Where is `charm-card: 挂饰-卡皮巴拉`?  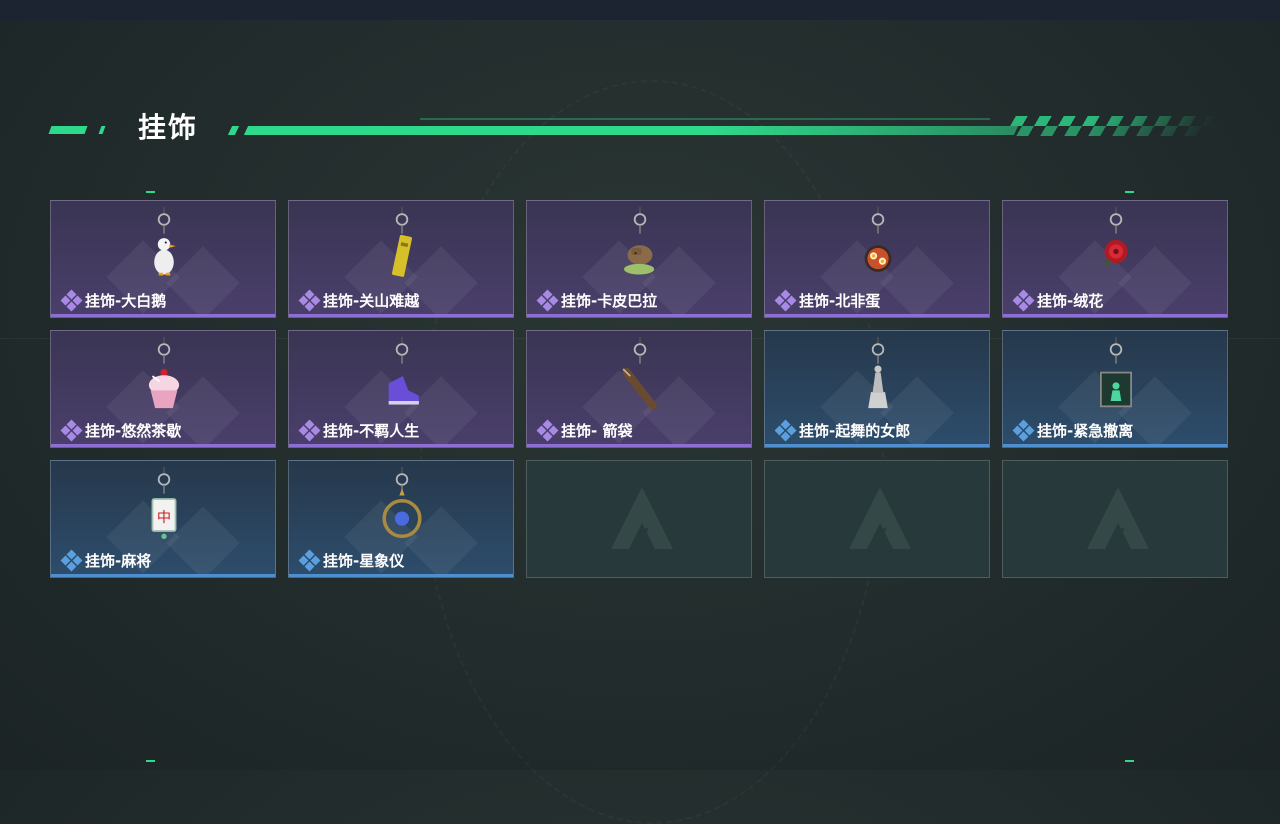
charm-card: 挂饰-卡皮巴拉 is located at coordinates (639, 259).